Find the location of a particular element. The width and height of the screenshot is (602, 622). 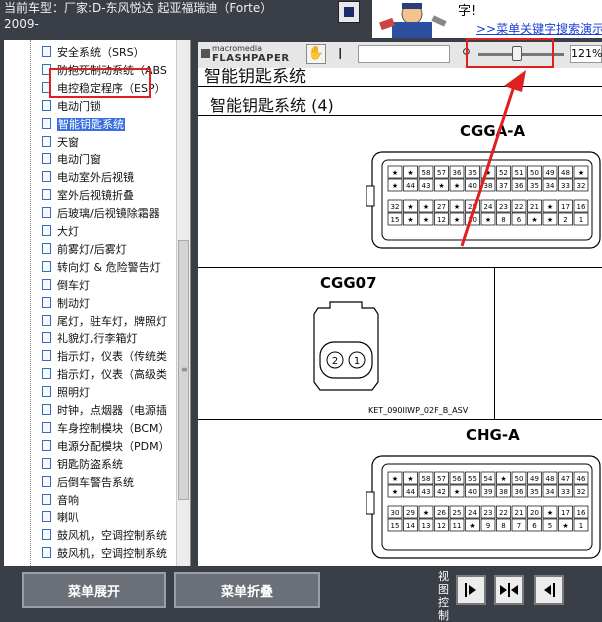

zoom-annotation-box is located at coordinates (510, 53).